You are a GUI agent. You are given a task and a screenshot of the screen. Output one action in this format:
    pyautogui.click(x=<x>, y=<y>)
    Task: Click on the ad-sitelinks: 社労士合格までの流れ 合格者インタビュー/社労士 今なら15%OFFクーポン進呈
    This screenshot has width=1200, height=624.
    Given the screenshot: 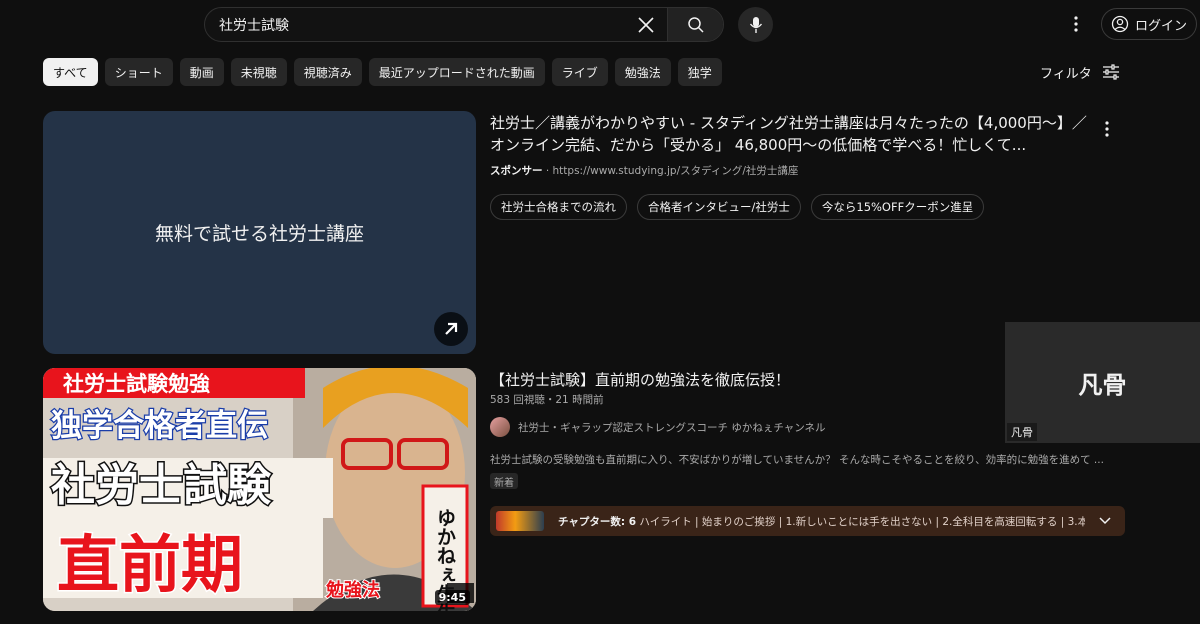 What is the action you would take?
    pyautogui.click(x=737, y=207)
    